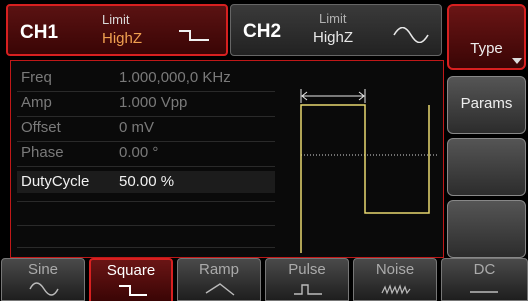 The height and width of the screenshot is (301, 528). Describe the element at coordinates (41, 127) in the screenshot. I see `param-label: Offset` at that location.